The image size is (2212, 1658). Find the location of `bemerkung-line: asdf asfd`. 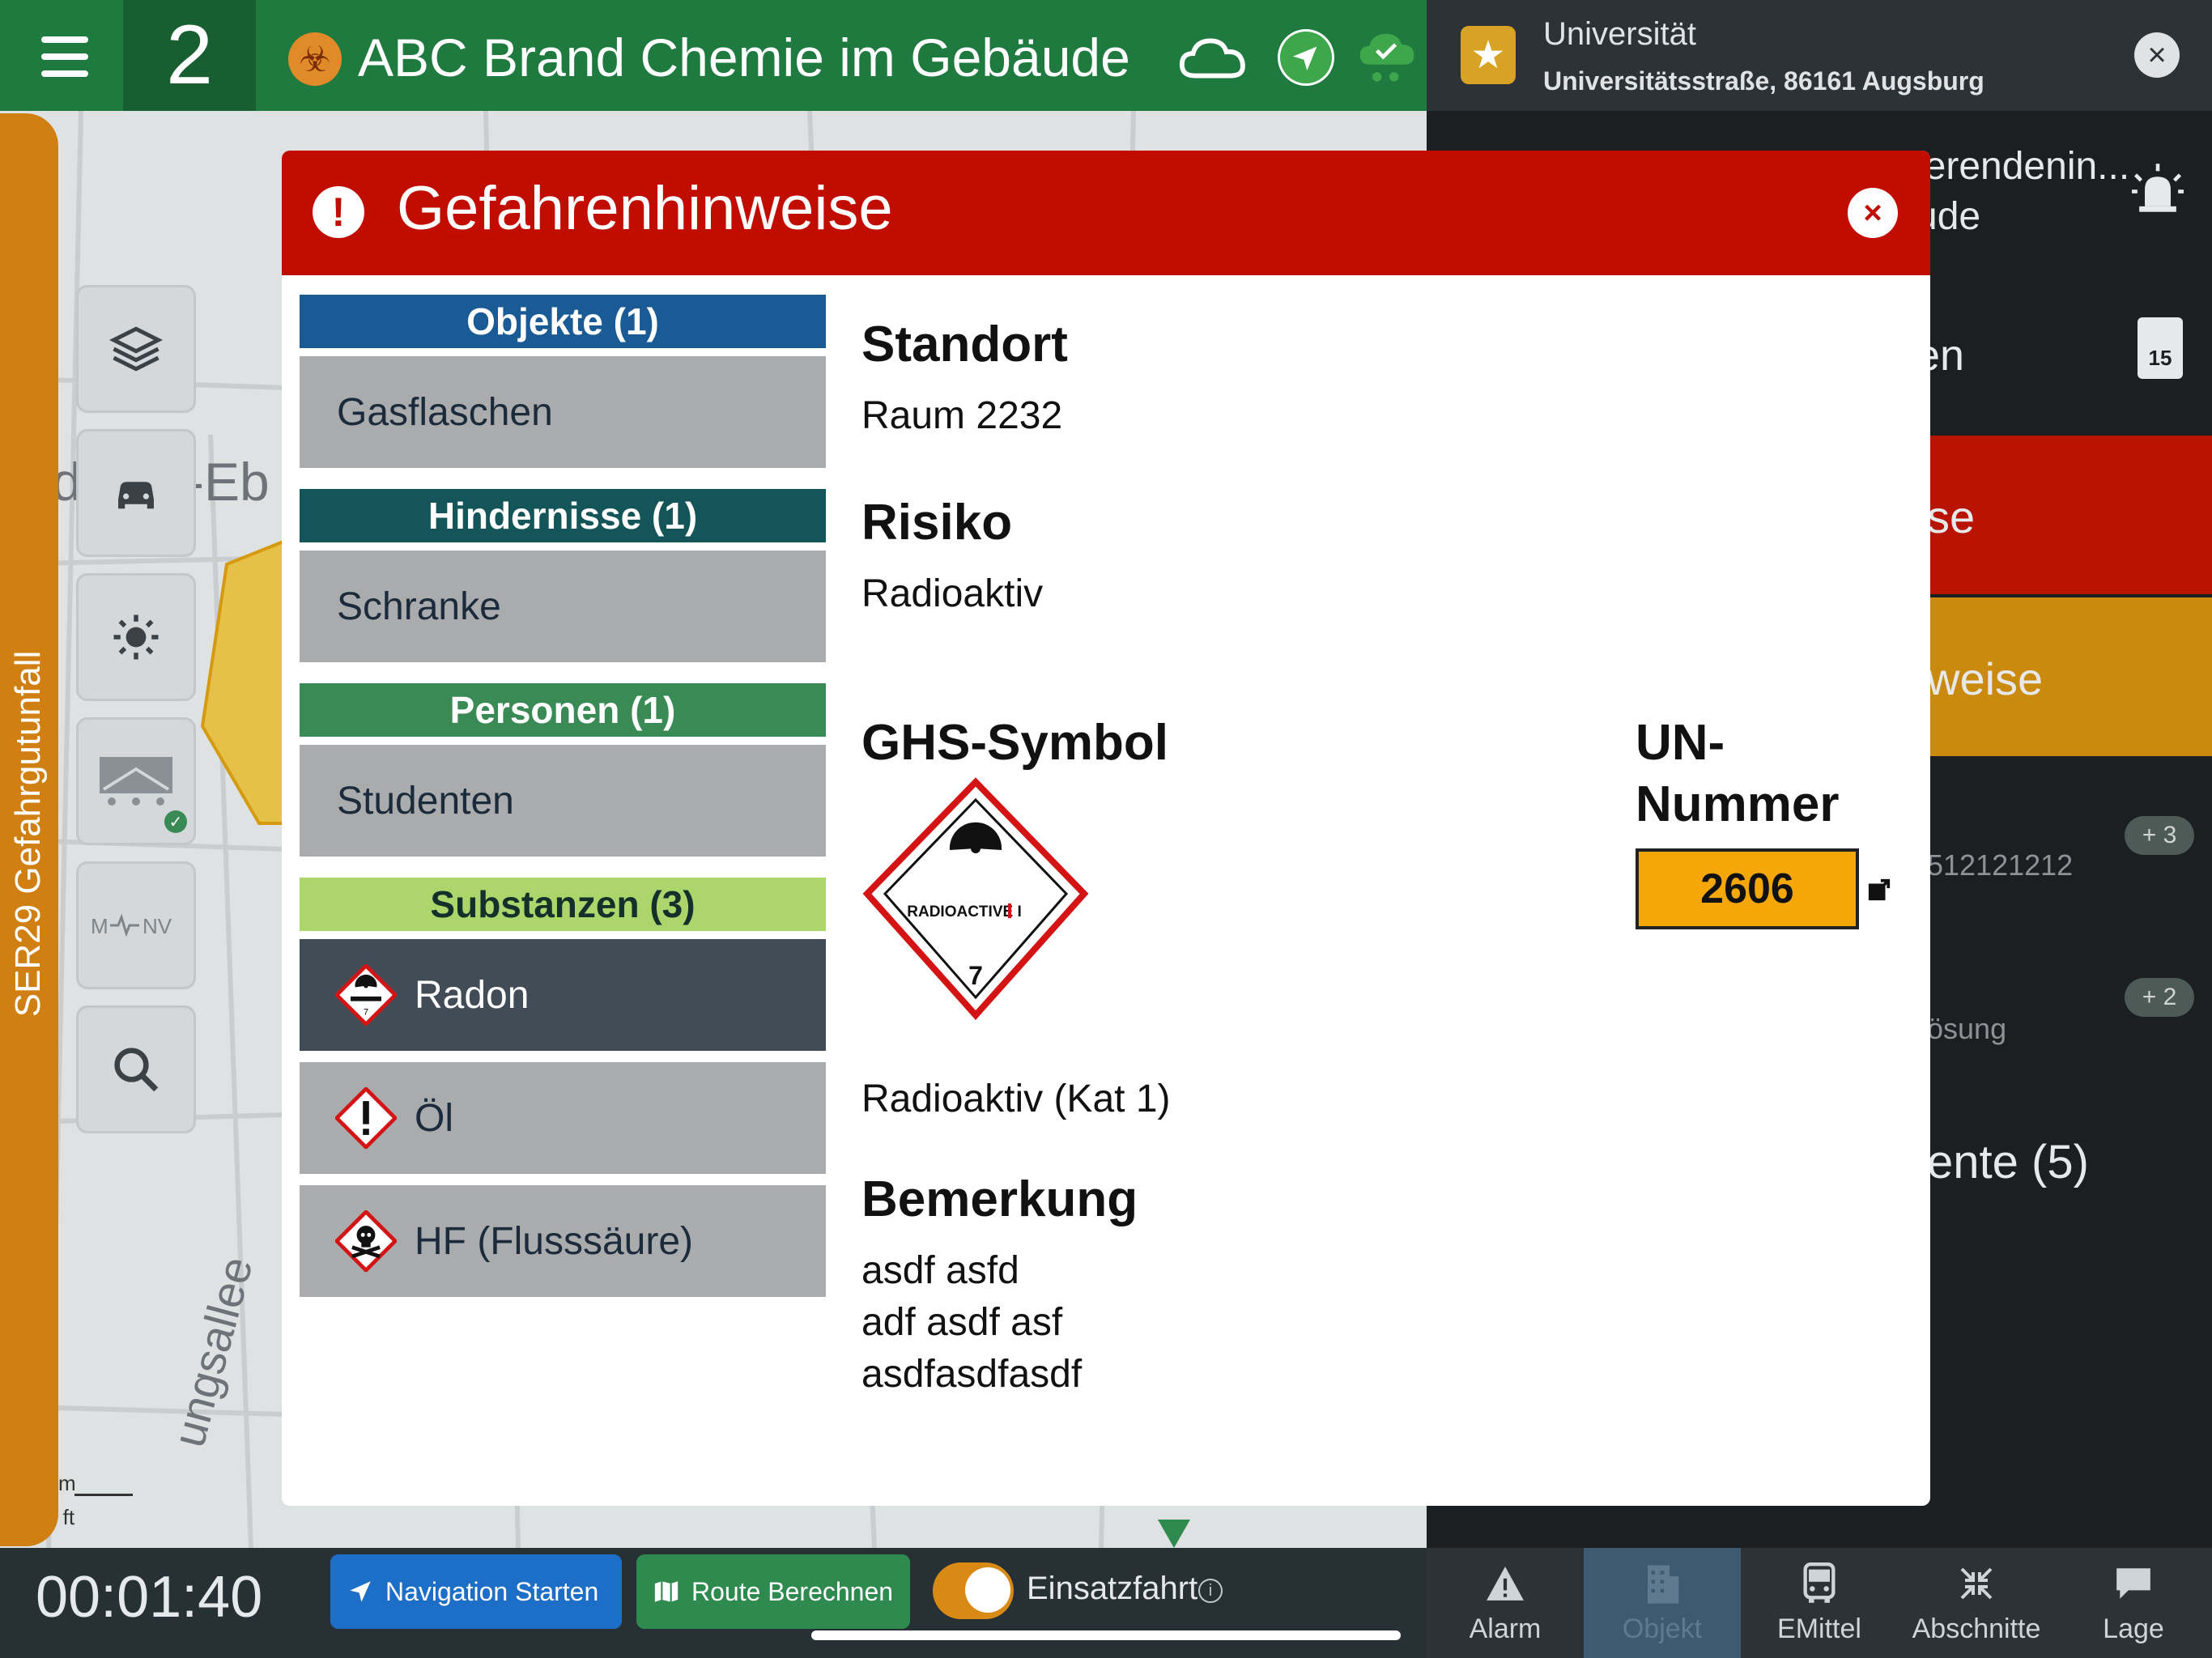

bemerkung-line: asdf asfd is located at coordinates (940, 1270).